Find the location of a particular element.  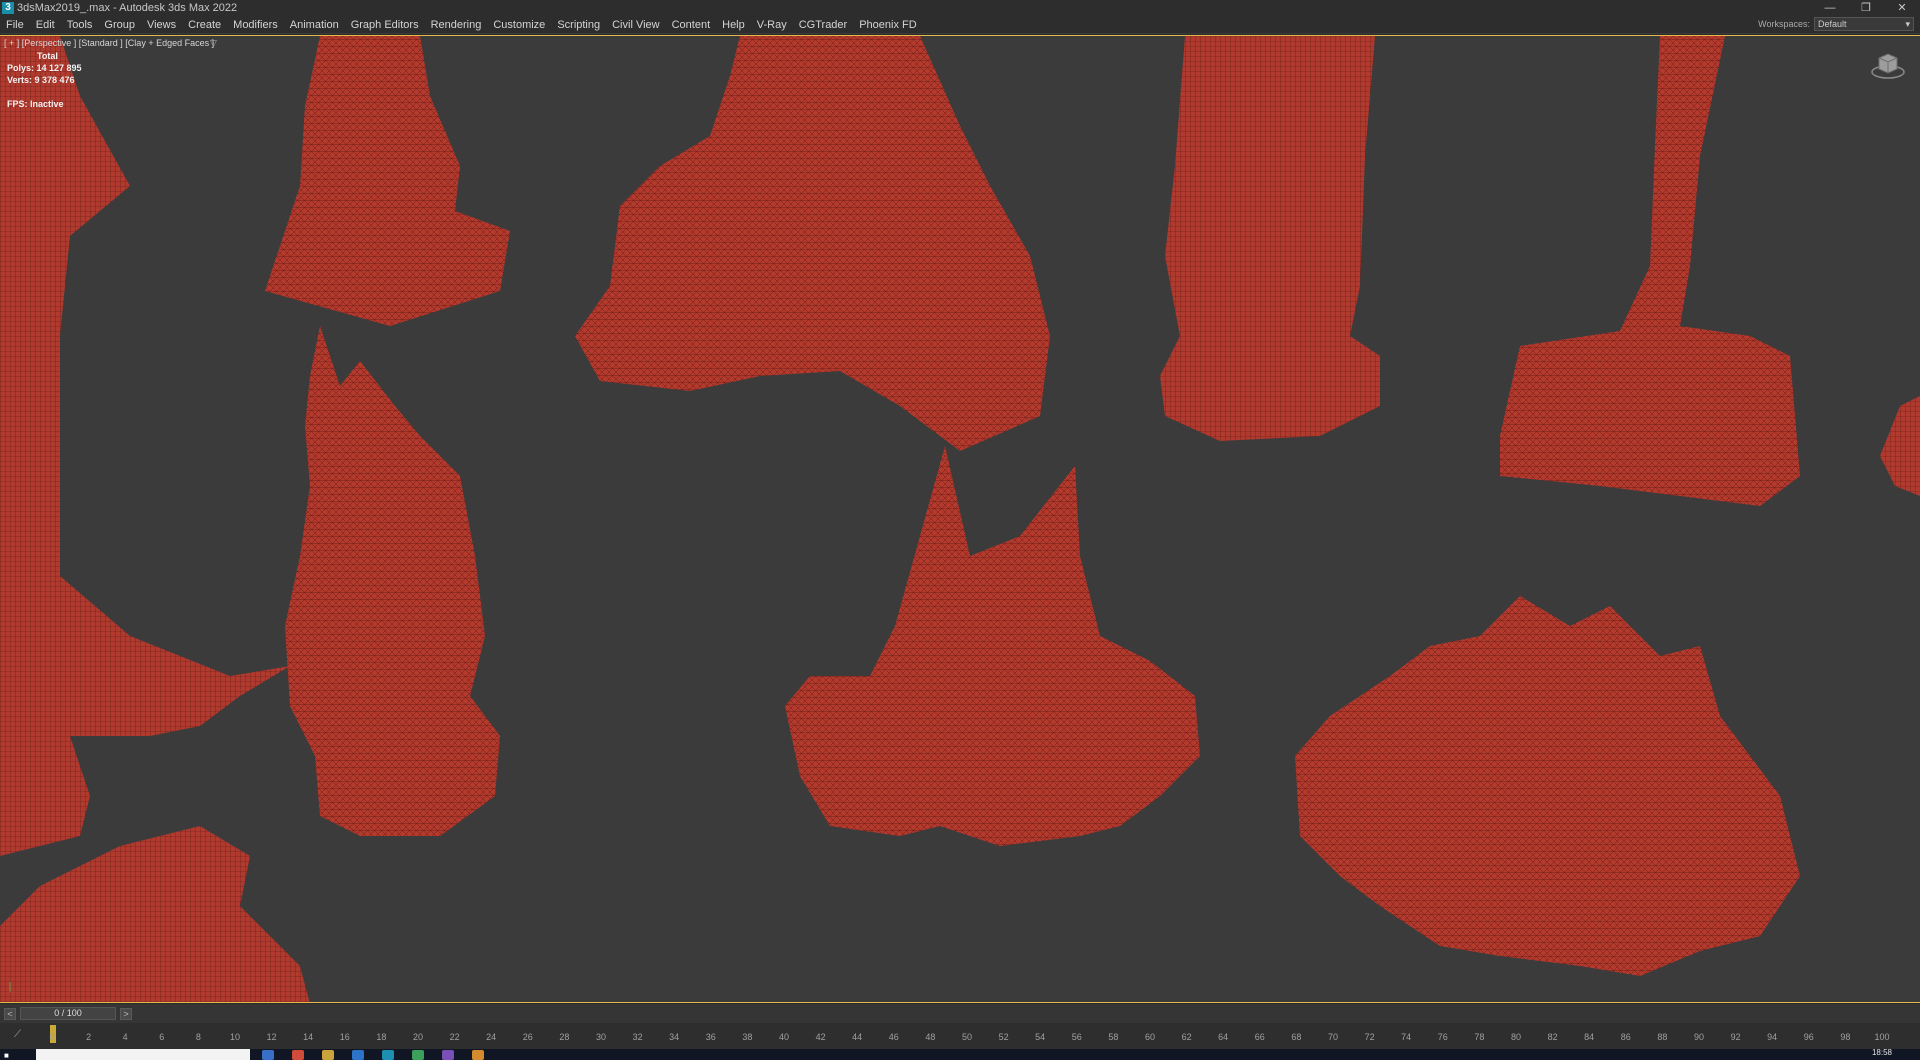

trackbar-tick-label: 6 is located at coordinates (162, 1037).